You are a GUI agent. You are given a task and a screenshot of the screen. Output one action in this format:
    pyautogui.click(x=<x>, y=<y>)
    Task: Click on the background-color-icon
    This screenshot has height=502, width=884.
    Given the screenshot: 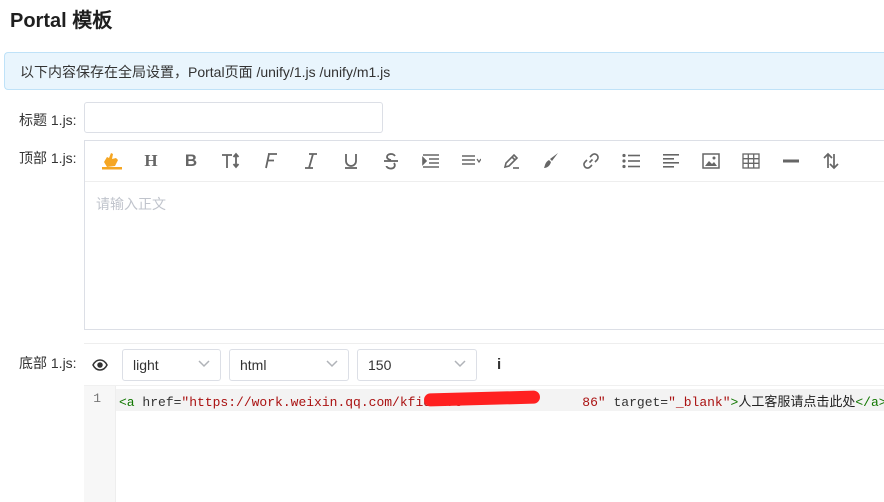 What is the action you would take?
    pyautogui.click(x=551, y=161)
    